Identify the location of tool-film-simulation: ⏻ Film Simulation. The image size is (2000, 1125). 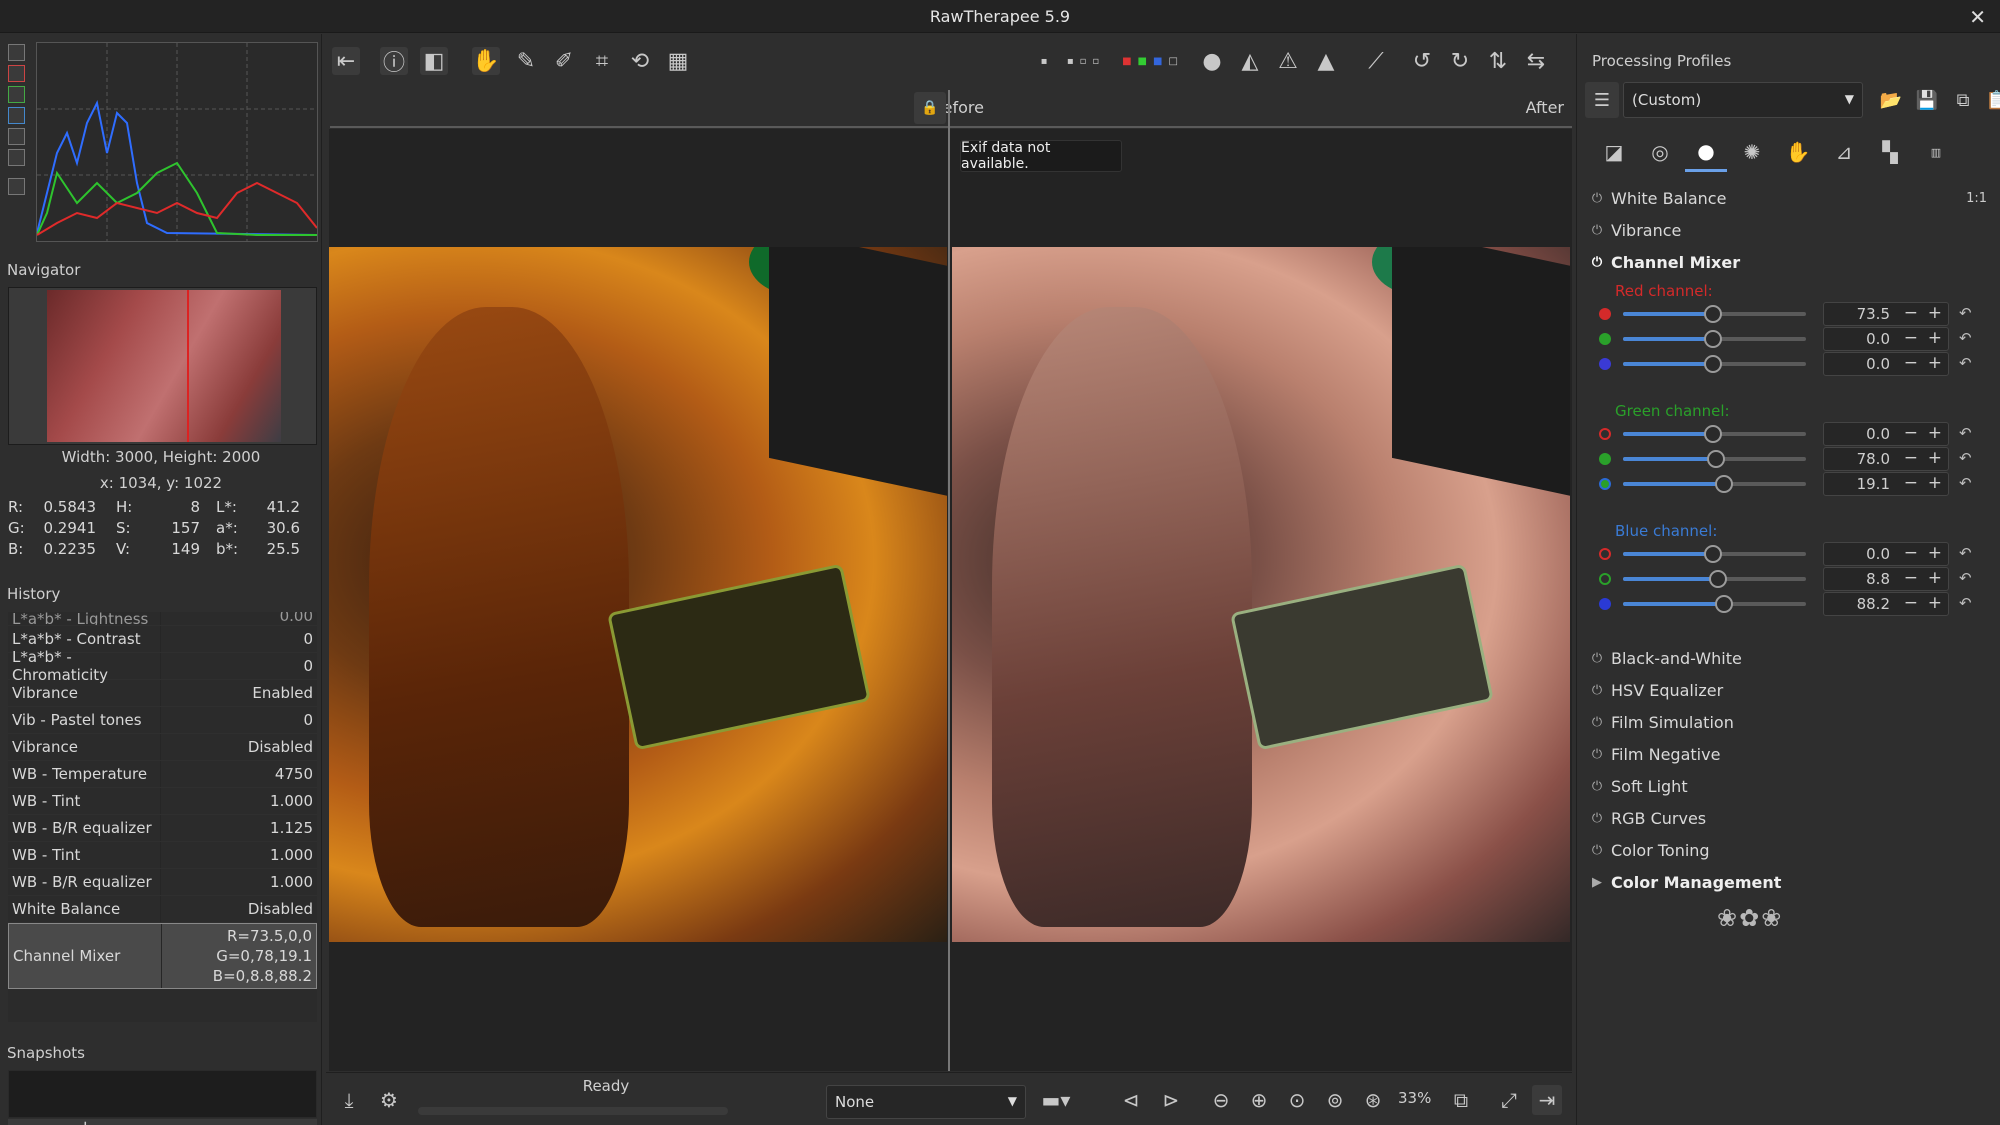
(1789, 722).